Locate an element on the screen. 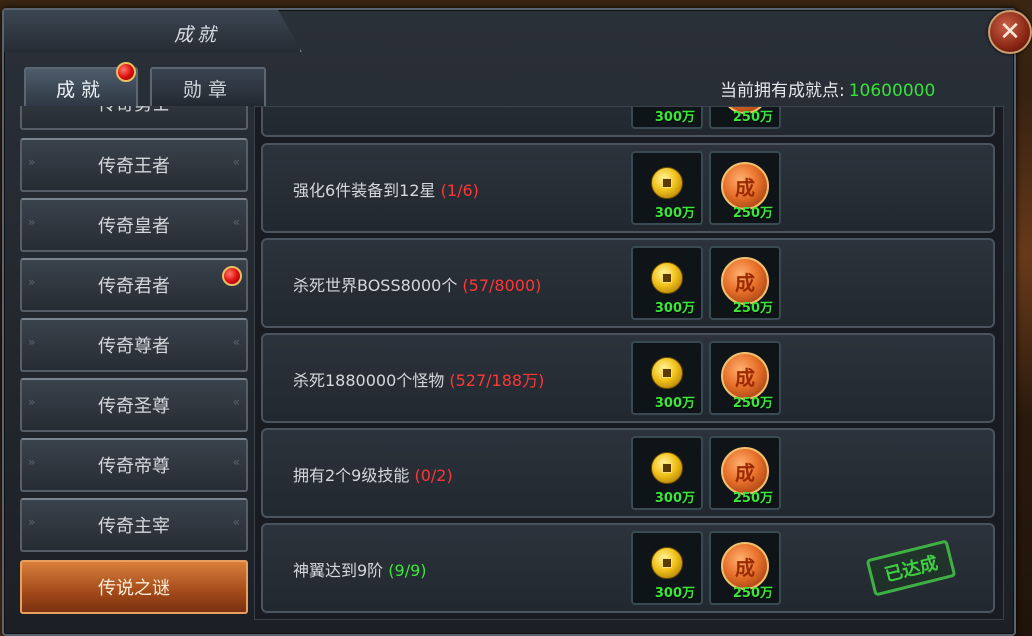 This screenshot has height=636, width=1032. points-label: 当前拥有成就点: is located at coordinates (782, 91).